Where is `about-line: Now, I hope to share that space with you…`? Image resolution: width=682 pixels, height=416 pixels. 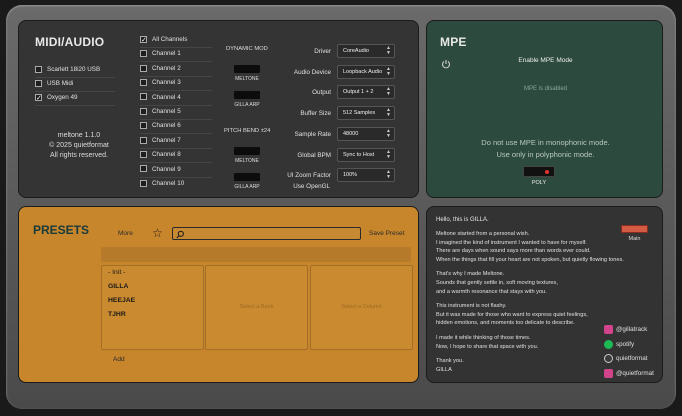
about-line: Now, I hope to share that space with you… is located at coordinates (487, 346).